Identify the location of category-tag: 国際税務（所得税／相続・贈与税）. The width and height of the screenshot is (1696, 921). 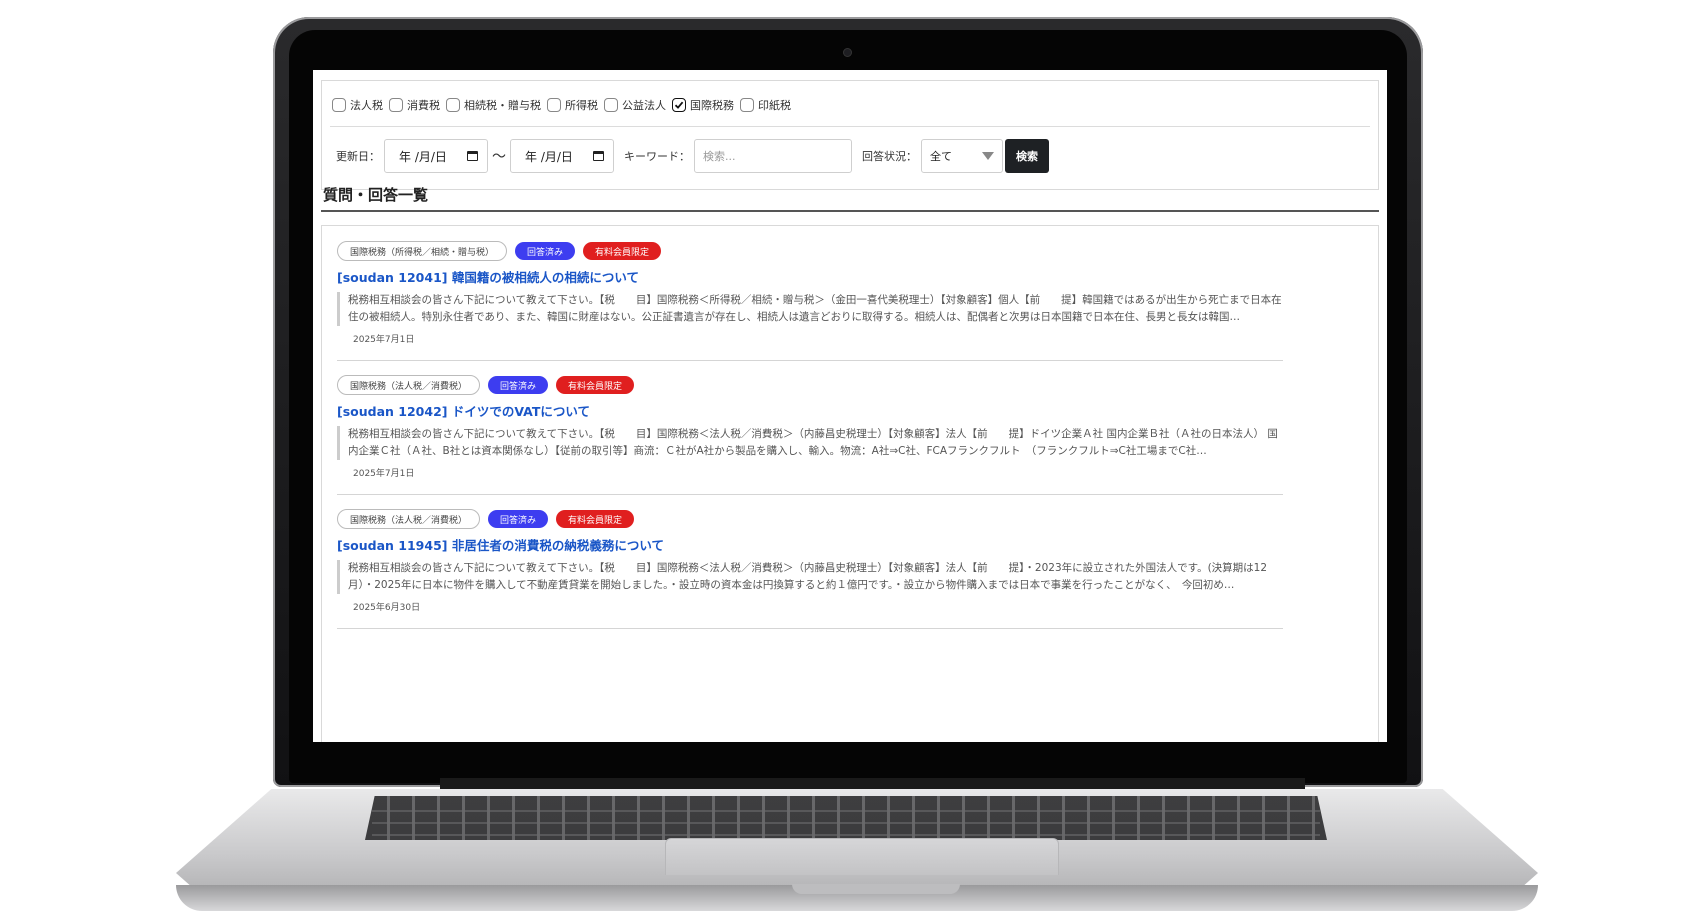
(422, 251).